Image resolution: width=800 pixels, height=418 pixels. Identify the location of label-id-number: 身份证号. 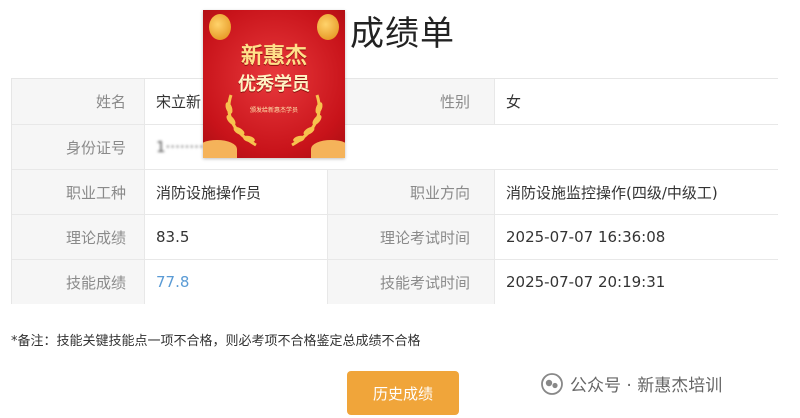
(78, 147).